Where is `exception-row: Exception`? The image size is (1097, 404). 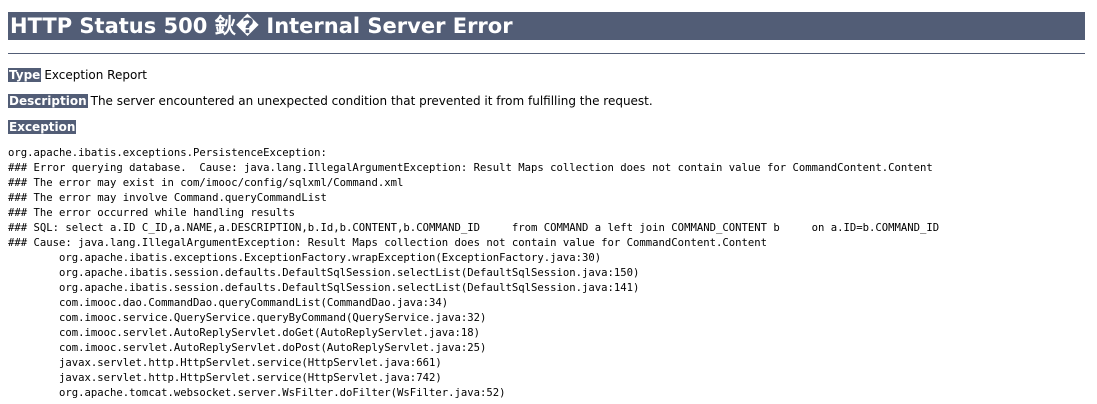
exception-row: Exception is located at coordinates (42, 127).